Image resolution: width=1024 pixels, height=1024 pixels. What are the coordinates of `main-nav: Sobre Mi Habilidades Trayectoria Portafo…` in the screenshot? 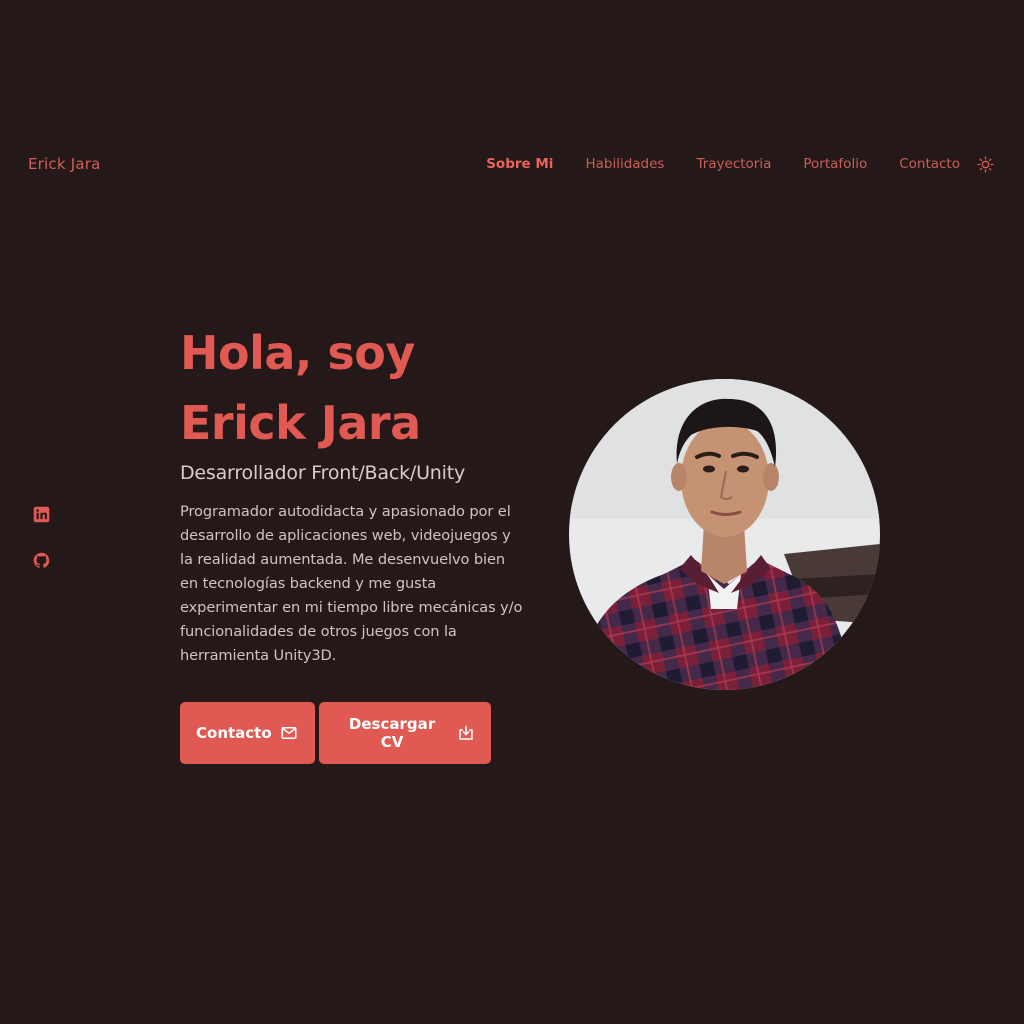 It's located at (724, 164).